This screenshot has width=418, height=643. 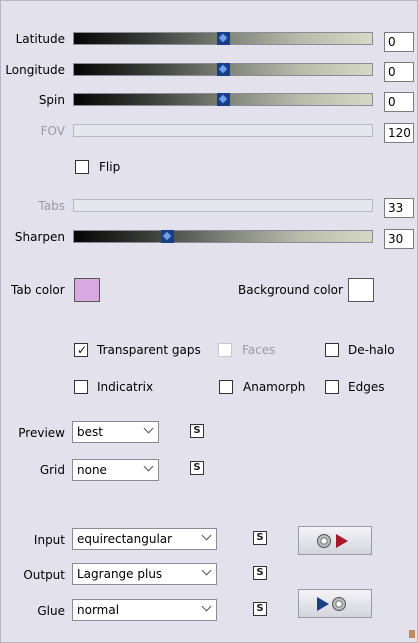 What do you see at coordinates (149, 350) in the screenshot?
I see `transparent-gaps-label: Transparent gaps` at bounding box center [149, 350].